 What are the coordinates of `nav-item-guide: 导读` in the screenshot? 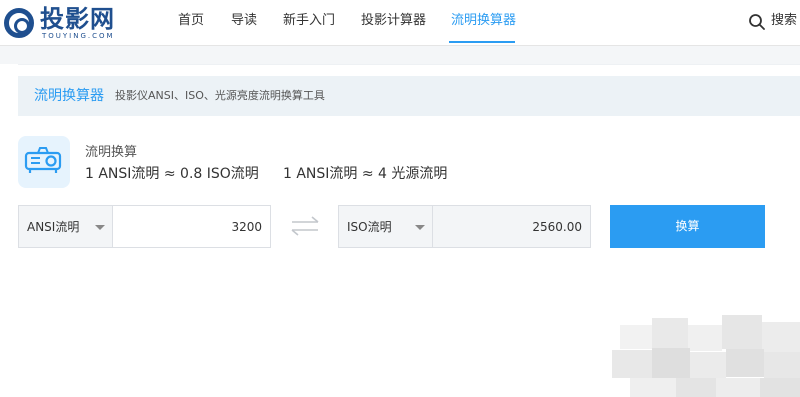 It's located at (244, 21).